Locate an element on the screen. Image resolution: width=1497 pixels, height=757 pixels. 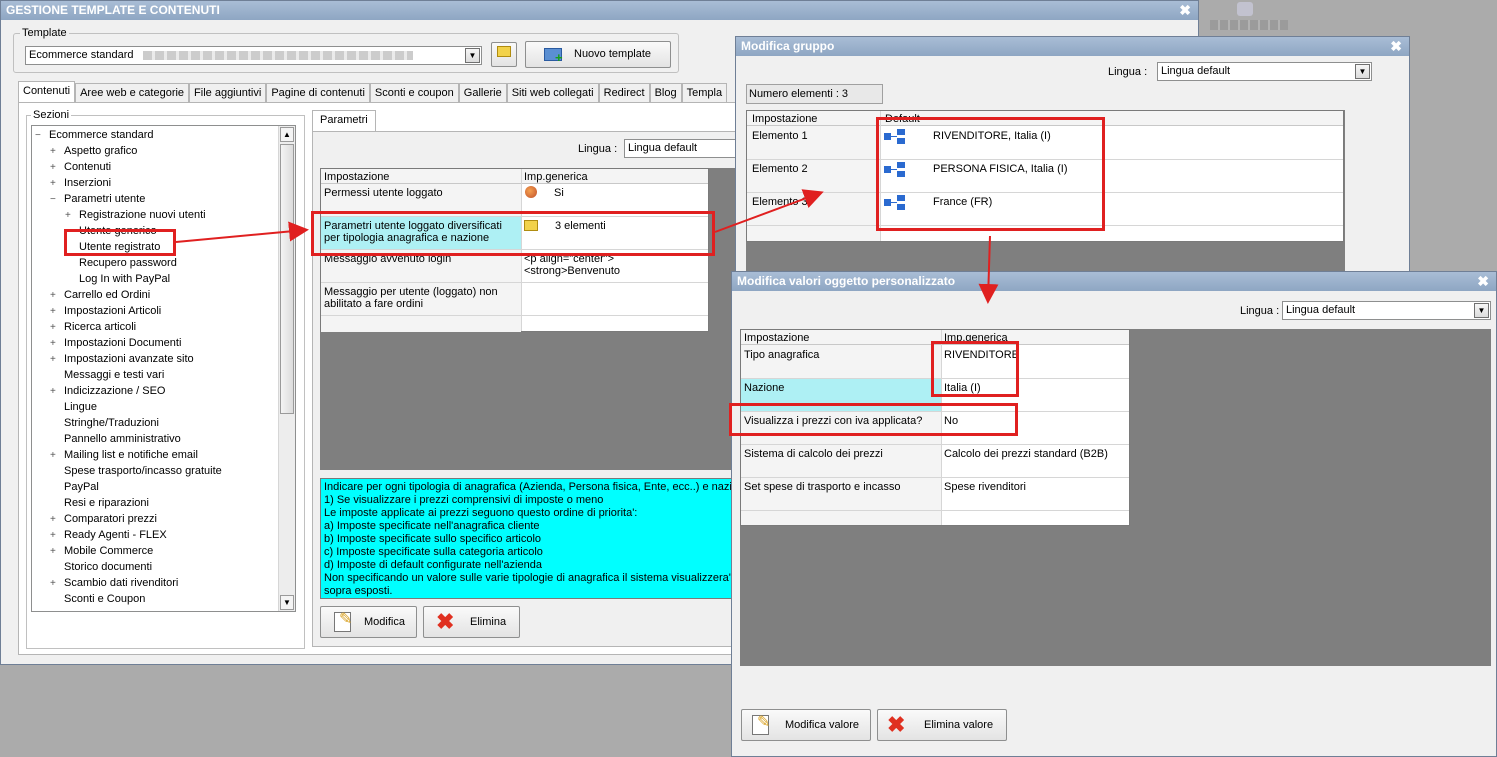
tree-item: Recupero password is located at coordinates (121, 263).